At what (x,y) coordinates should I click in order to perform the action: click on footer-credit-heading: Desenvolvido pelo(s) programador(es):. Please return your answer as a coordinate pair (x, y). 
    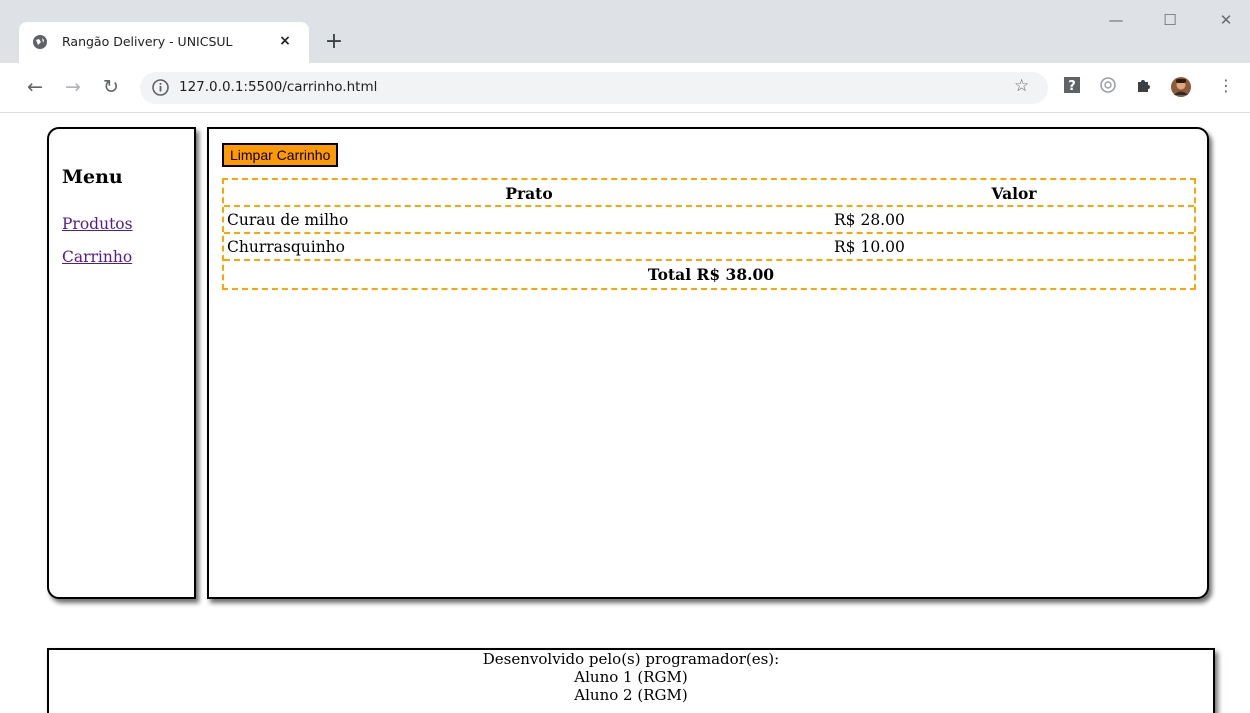
    Looking at the image, I should click on (631, 659).